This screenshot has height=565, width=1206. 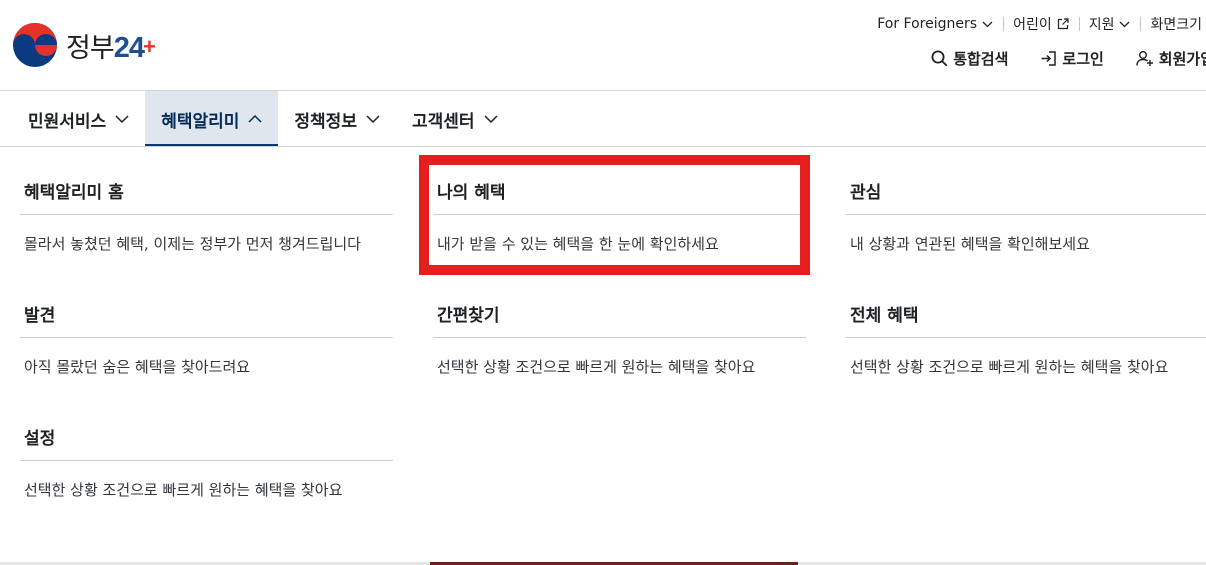 What do you see at coordinates (67, 121) in the screenshot?
I see `gnb-civil-service-label: 민원서비스` at bounding box center [67, 121].